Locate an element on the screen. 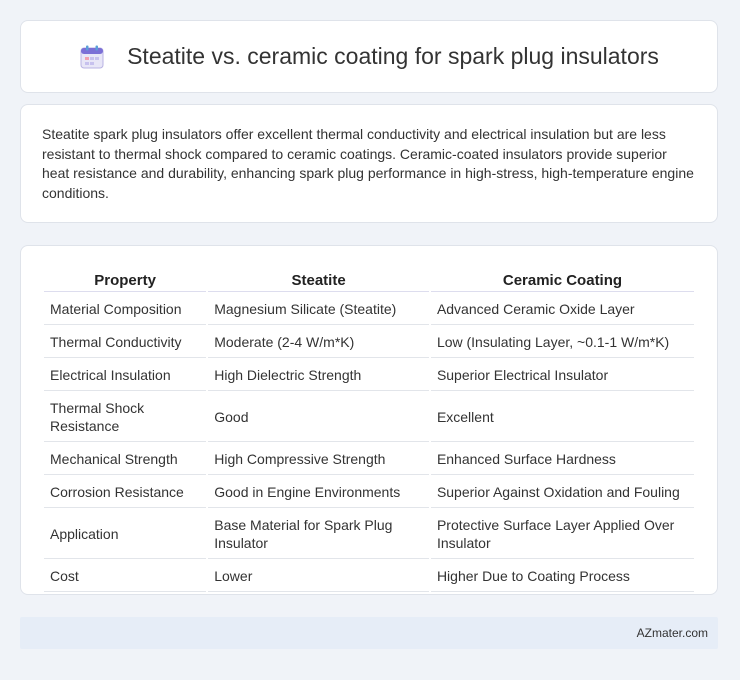  ceramic-coating-cell: Enhanced Surface Hardness is located at coordinates (562, 459).